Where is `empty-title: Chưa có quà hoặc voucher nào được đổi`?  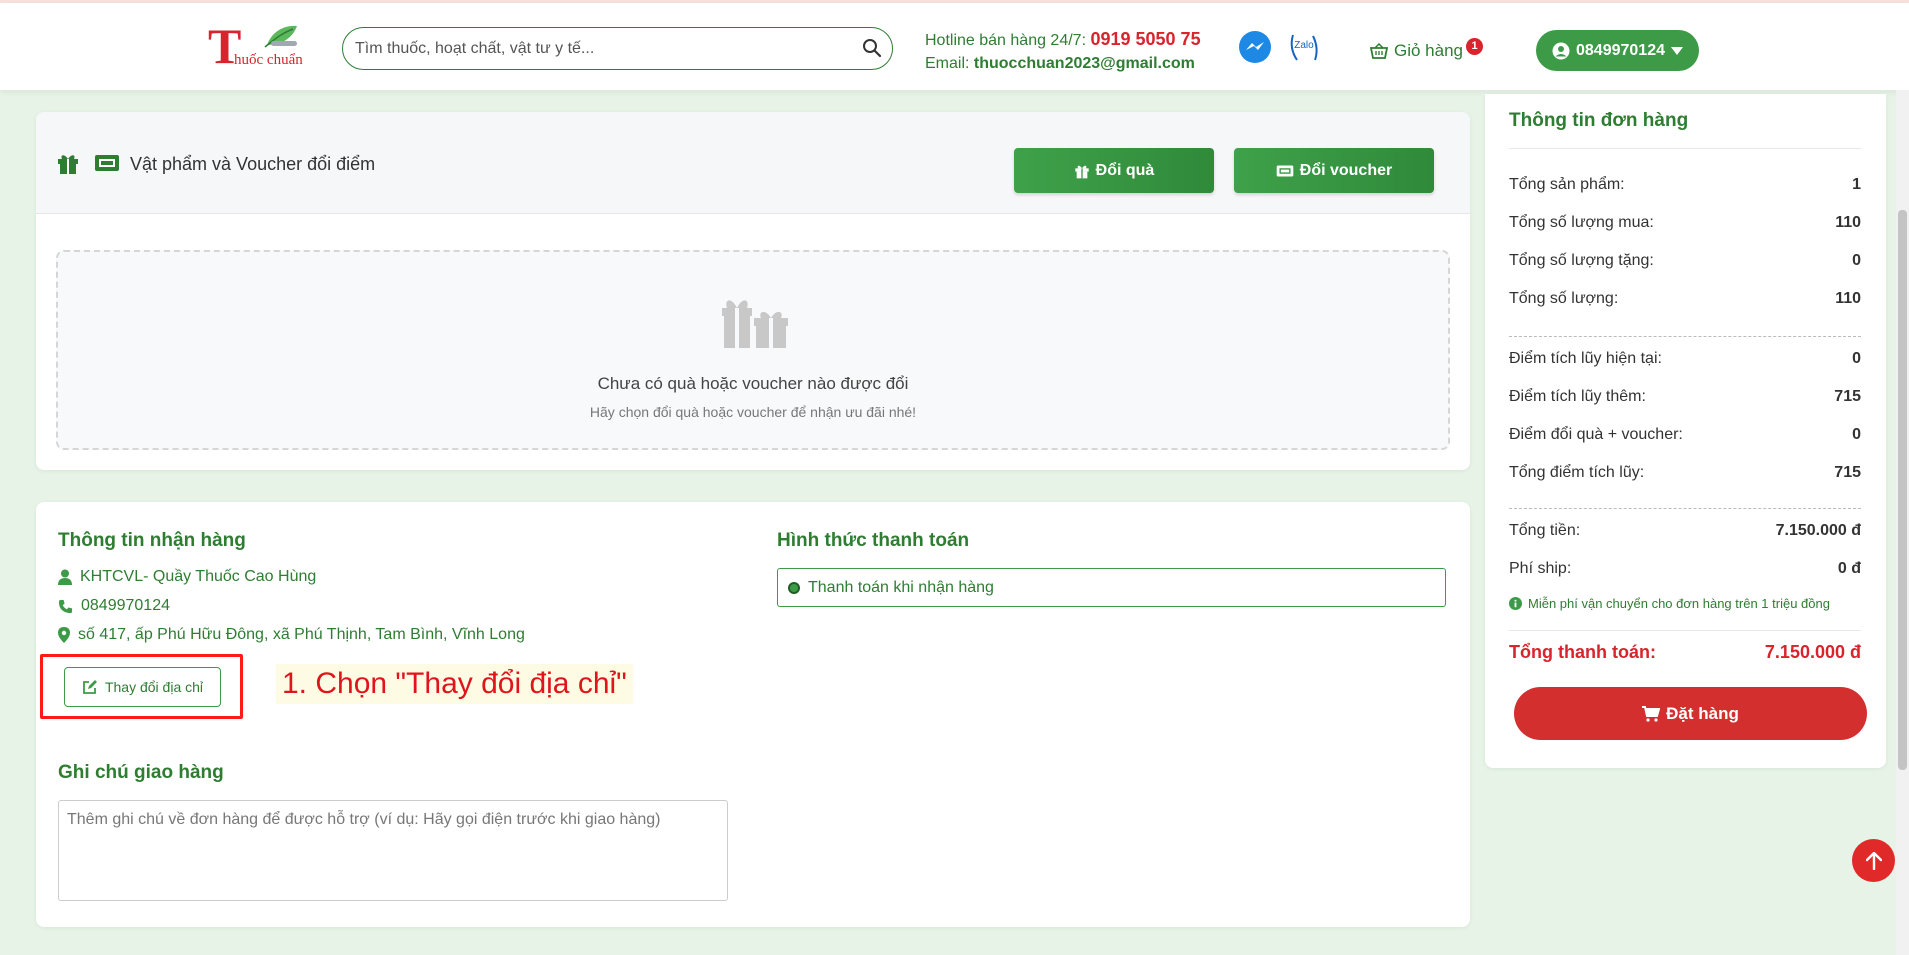
empty-title: Chưa có quà hoặc voucher nào được đổi is located at coordinates (753, 383).